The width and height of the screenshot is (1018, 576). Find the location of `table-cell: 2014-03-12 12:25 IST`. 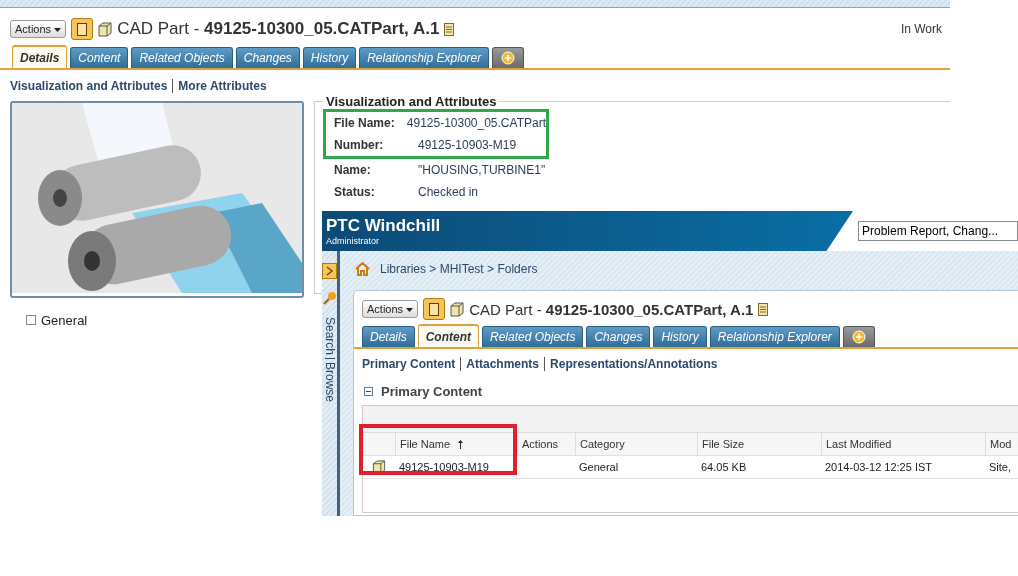

table-cell: 2014-03-12 12:25 IST is located at coordinates (879, 467).